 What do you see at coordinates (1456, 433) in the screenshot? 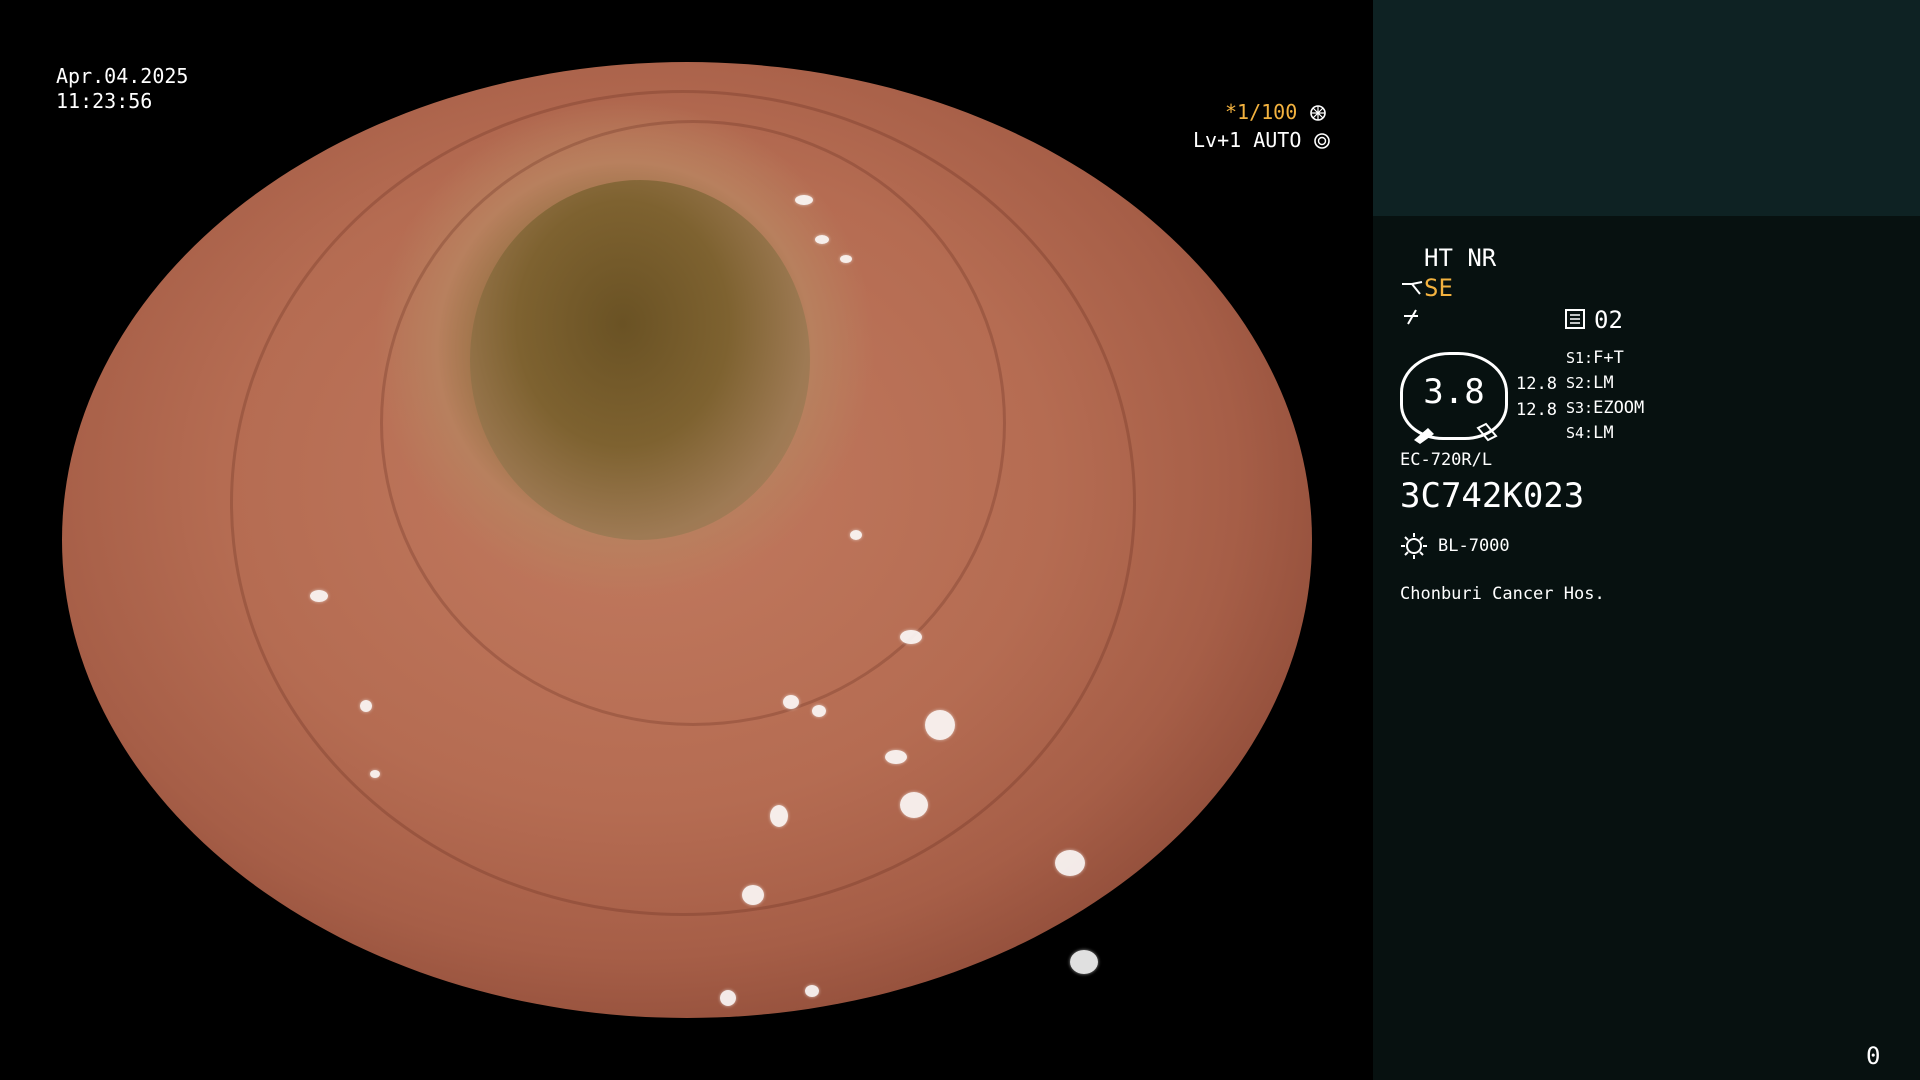
I see `dial-indicator` at bounding box center [1456, 433].